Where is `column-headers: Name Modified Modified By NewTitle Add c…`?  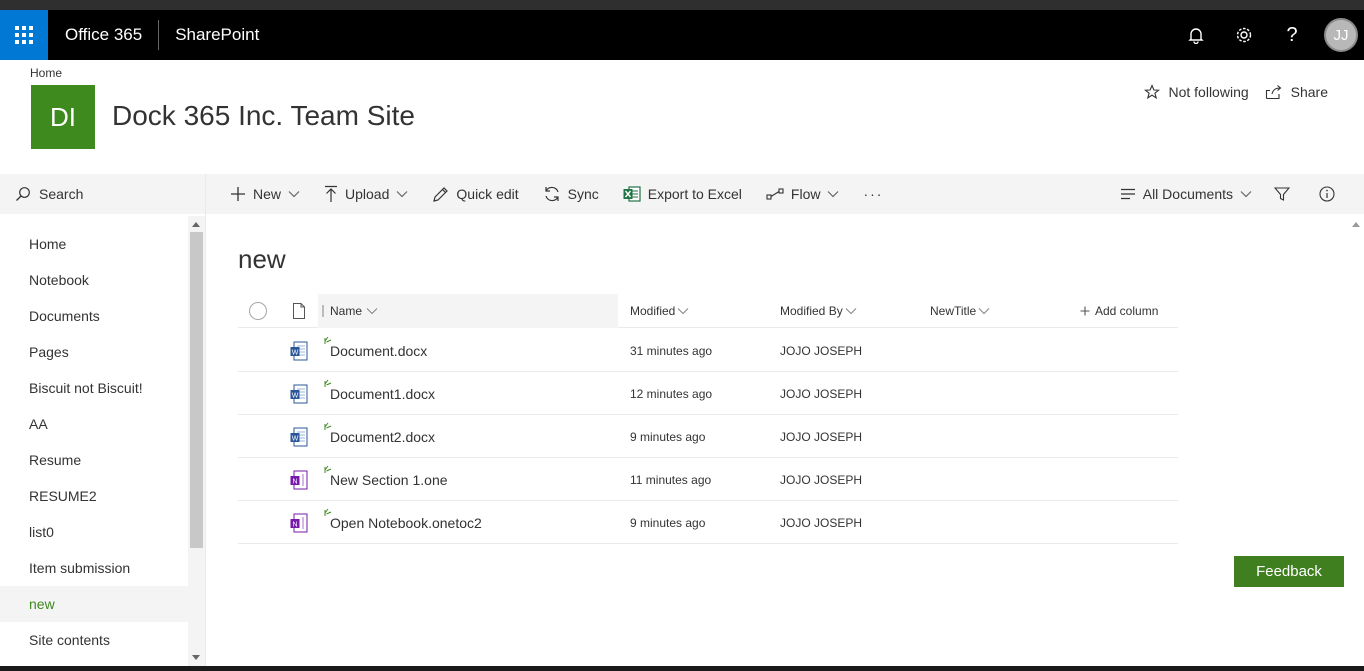 column-headers: Name Modified Modified By NewTitle Add c… is located at coordinates (708, 311).